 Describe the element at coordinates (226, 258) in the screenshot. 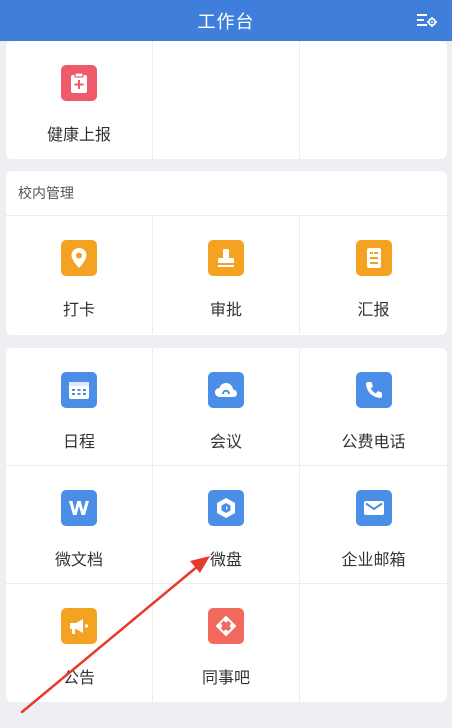

I see `stamp-icon` at that location.